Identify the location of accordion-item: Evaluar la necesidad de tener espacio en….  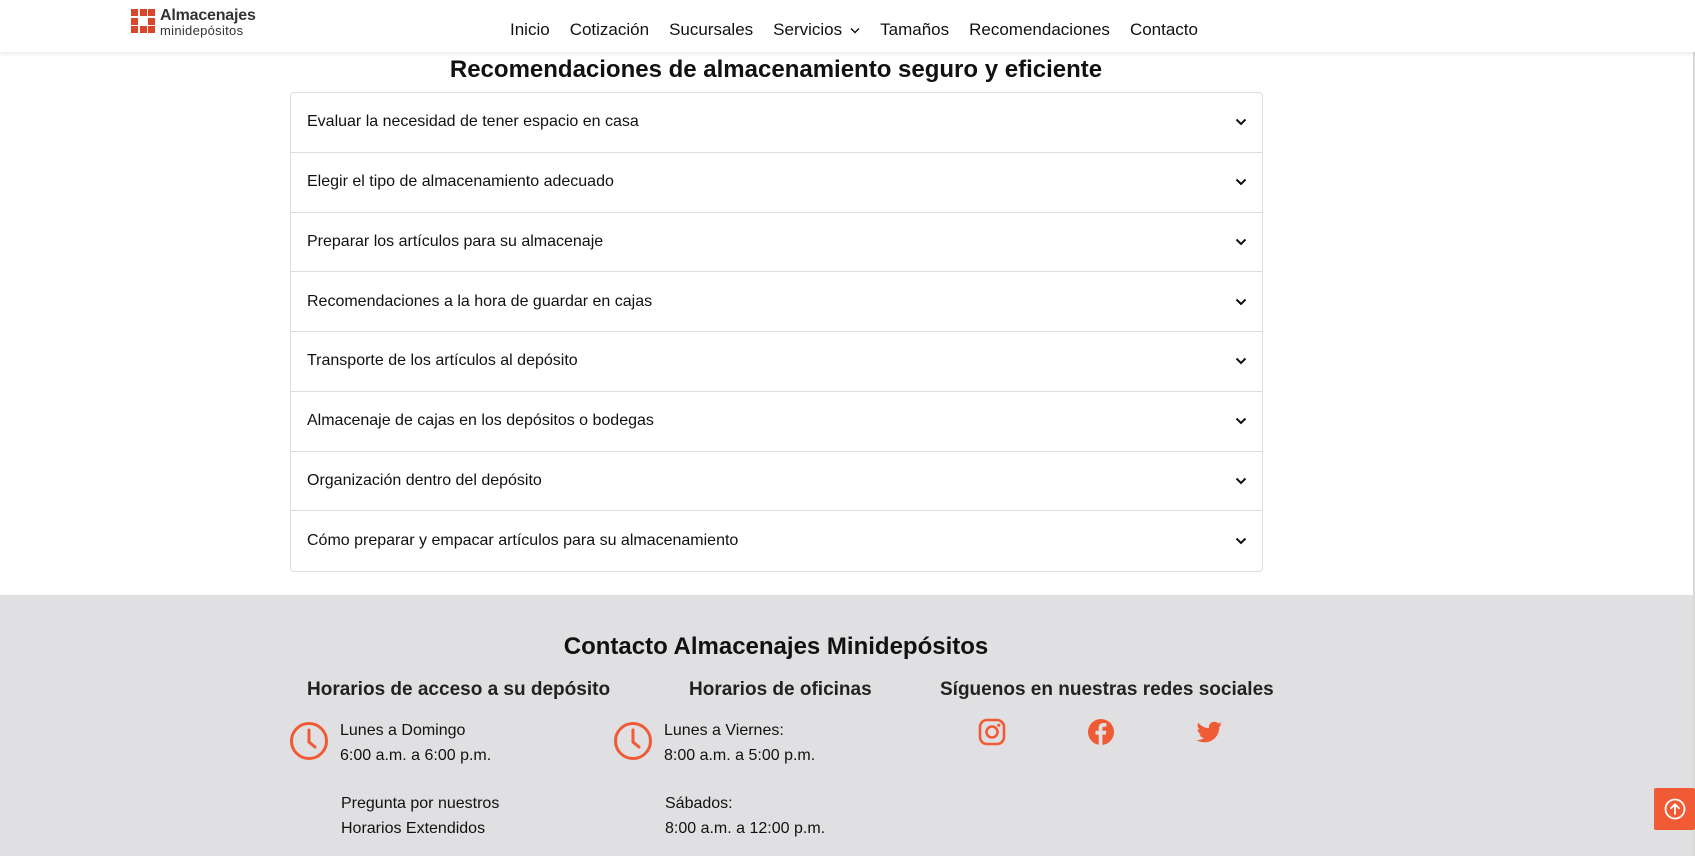
(776, 123).